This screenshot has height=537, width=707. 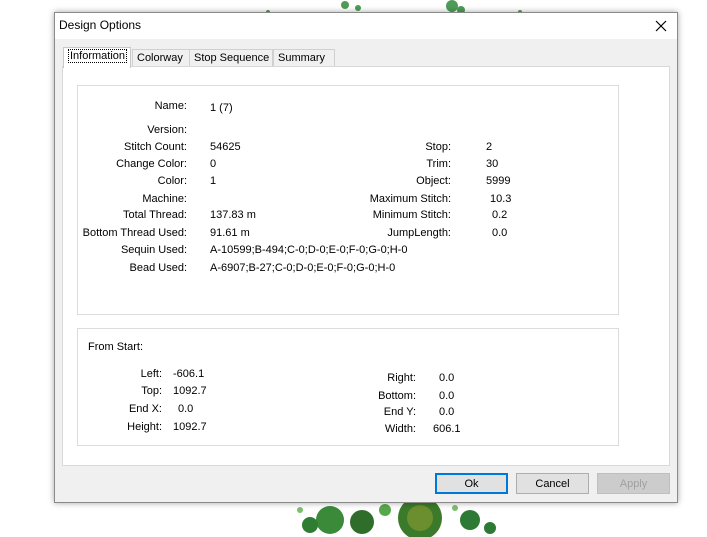 What do you see at coordinates (366, 26) in the screenshot?
I see `title-bar: Design Options` at bounding box center [366, 26].